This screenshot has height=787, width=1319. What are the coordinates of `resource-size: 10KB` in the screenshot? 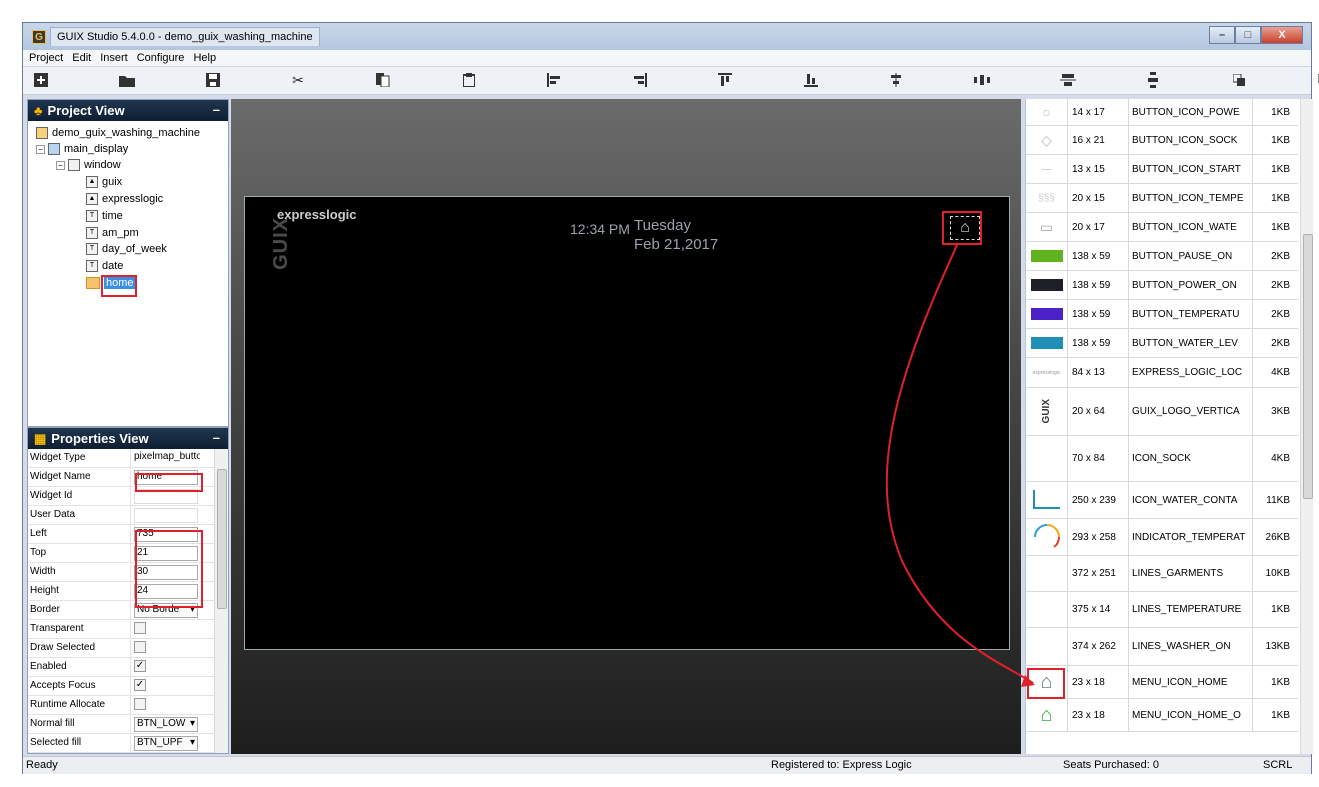 It's located at (1277, 573).